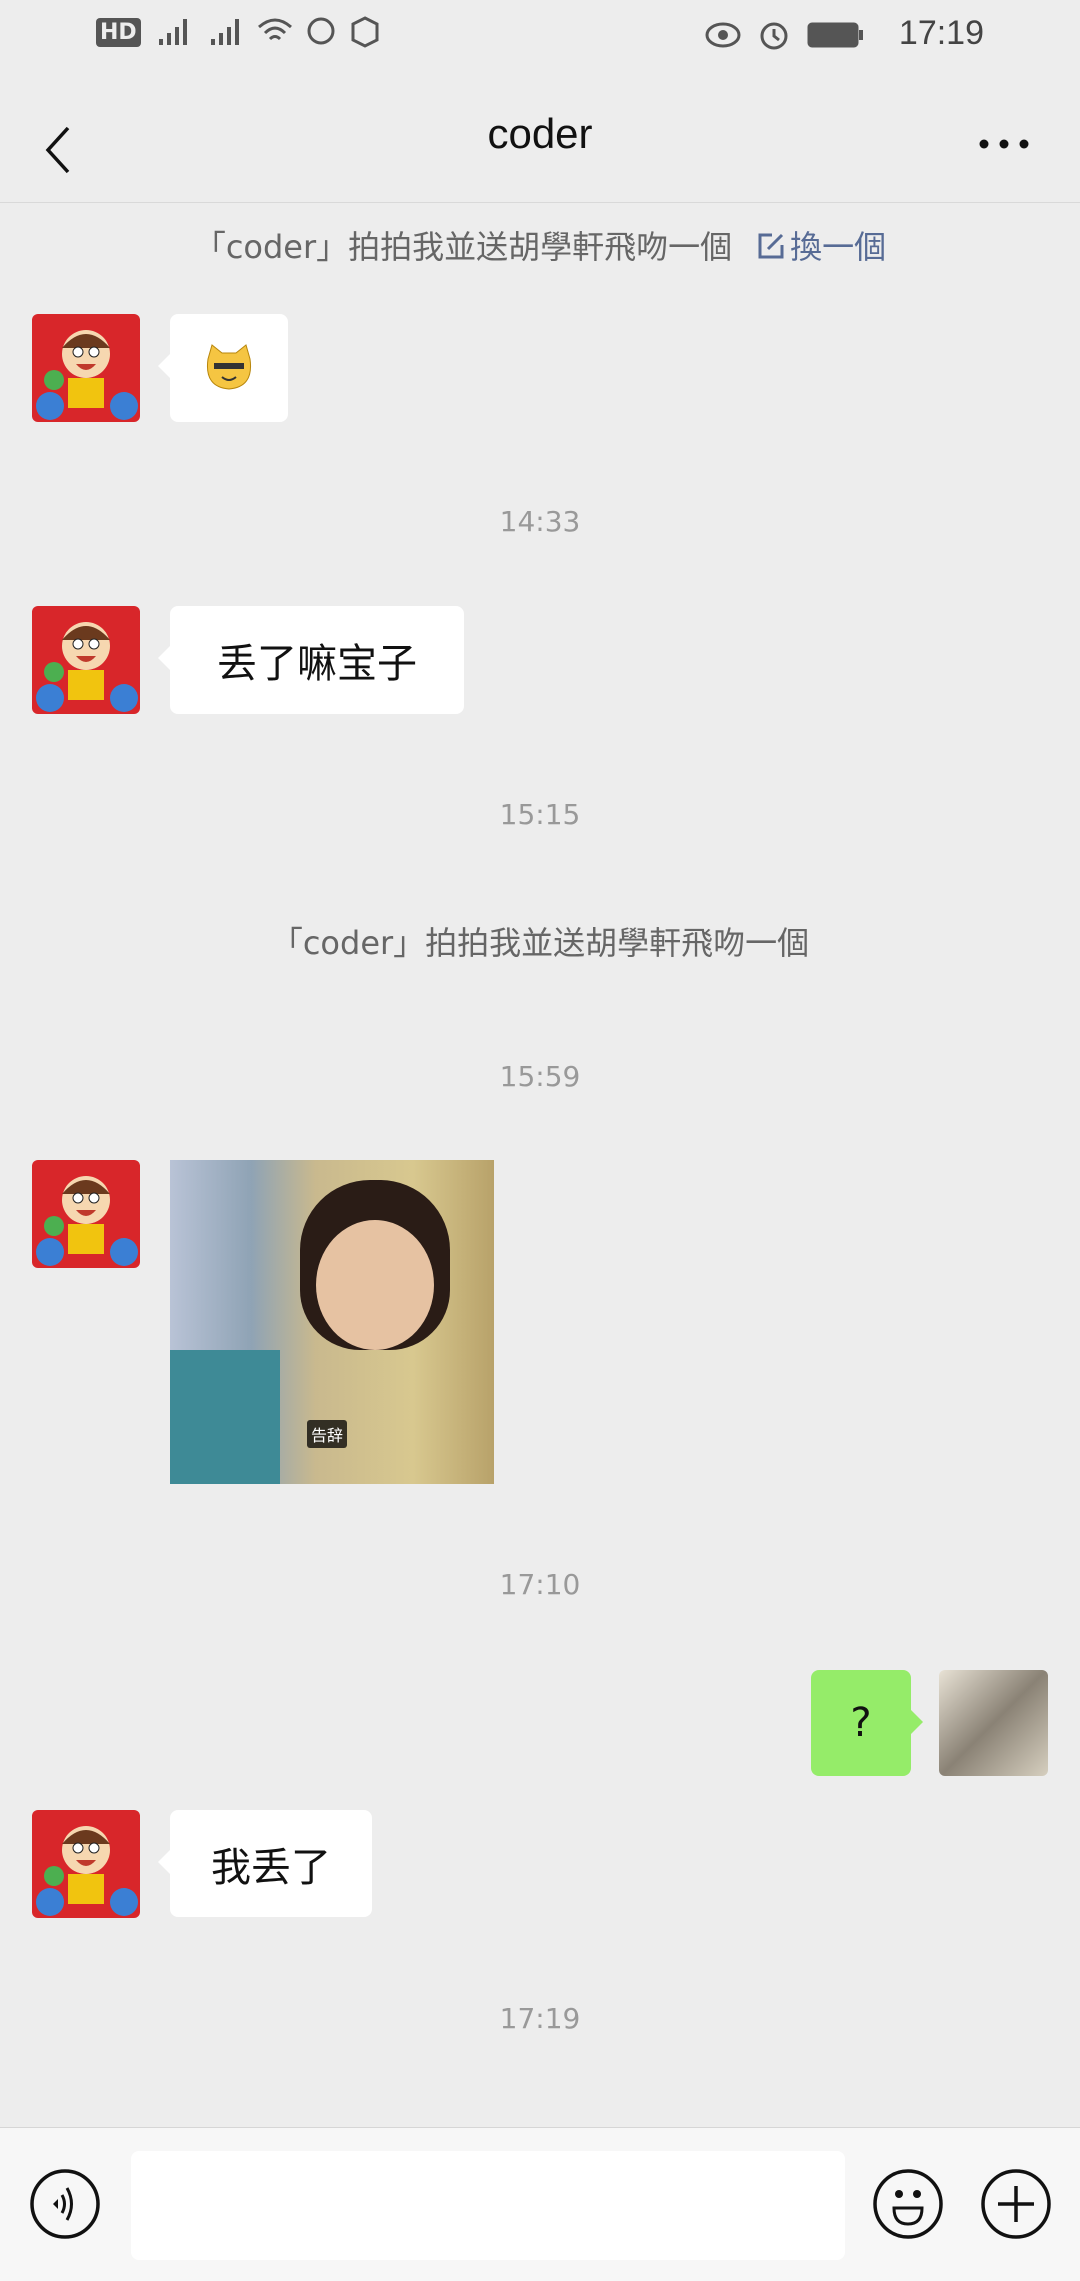 The width and height of the screenshot is (1080, 2281). I want to click on message-text: ?, so click(861, 1723).